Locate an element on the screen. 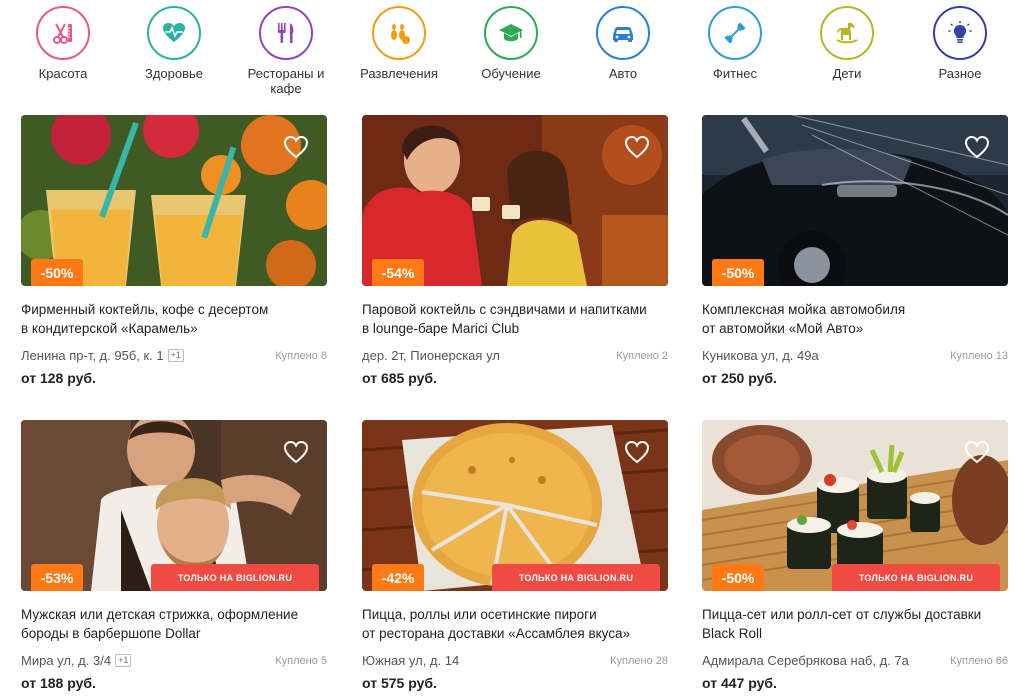 This screenshot has width=1024, height=698. category-label: Авто is located at coordinates (623, 73).